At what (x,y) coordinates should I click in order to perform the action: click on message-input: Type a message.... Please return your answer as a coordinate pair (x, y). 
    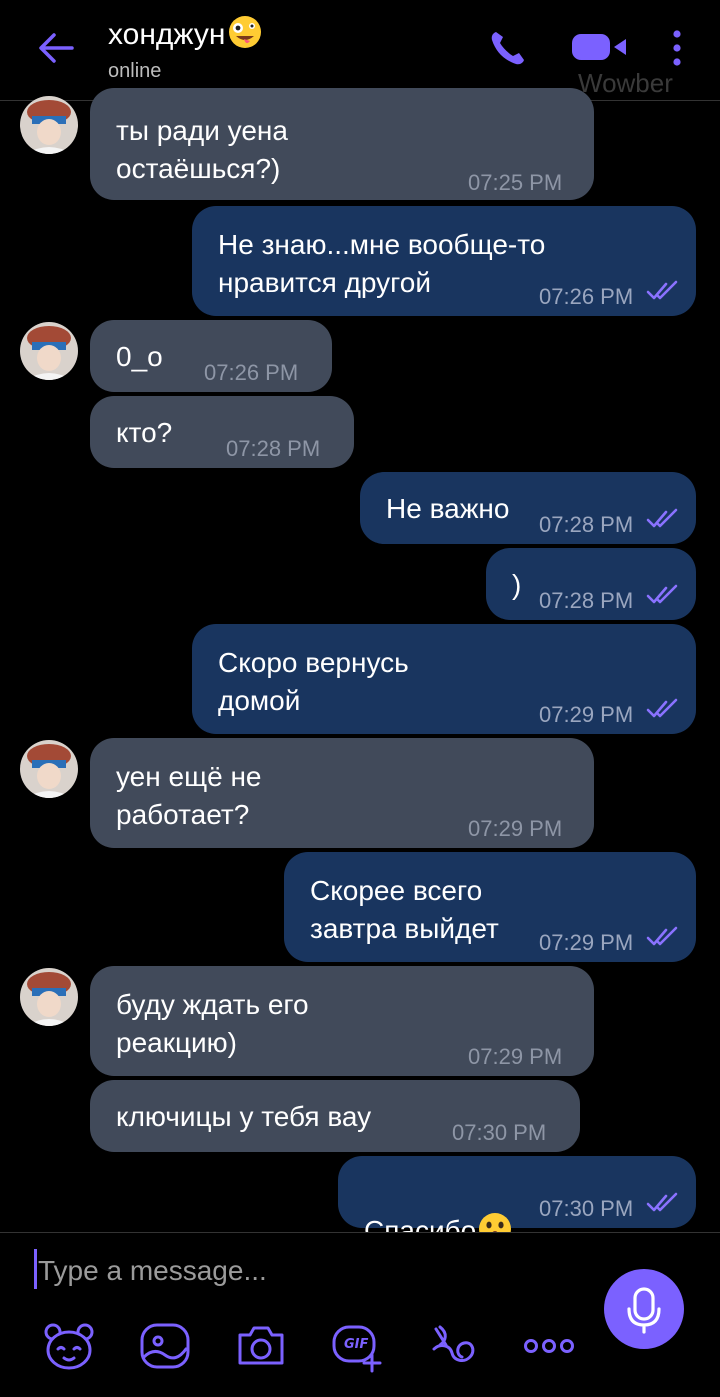
    Looking at the image, I should click on (152, 1271).